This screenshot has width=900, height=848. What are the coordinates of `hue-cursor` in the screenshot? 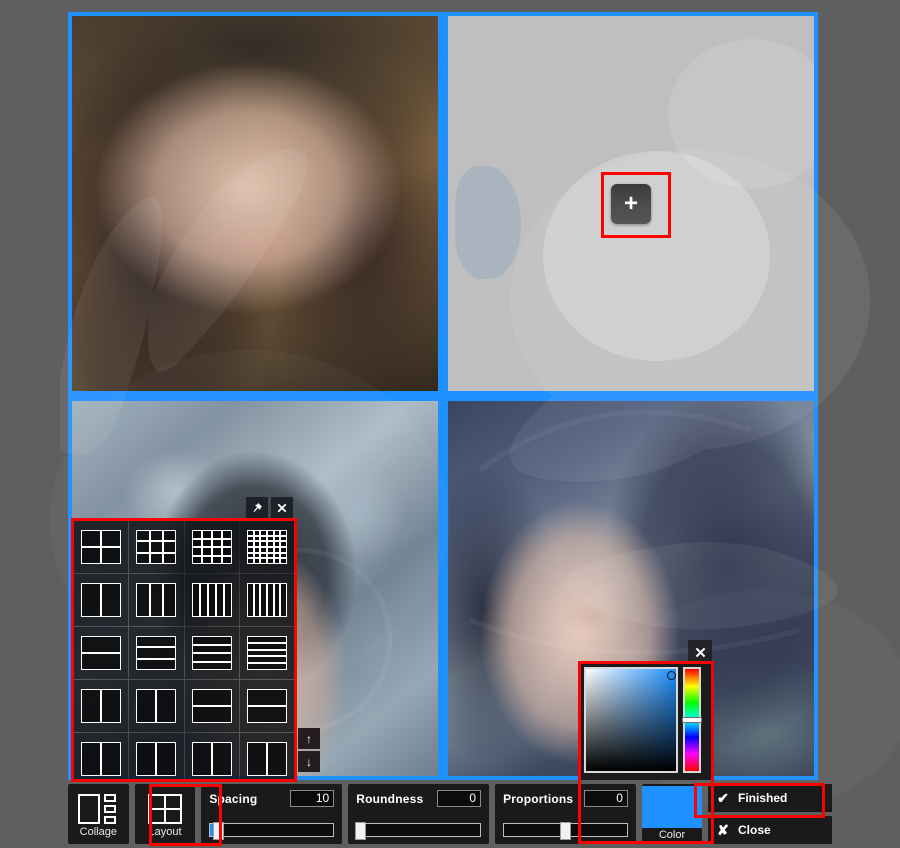 It's located at (692, 719).